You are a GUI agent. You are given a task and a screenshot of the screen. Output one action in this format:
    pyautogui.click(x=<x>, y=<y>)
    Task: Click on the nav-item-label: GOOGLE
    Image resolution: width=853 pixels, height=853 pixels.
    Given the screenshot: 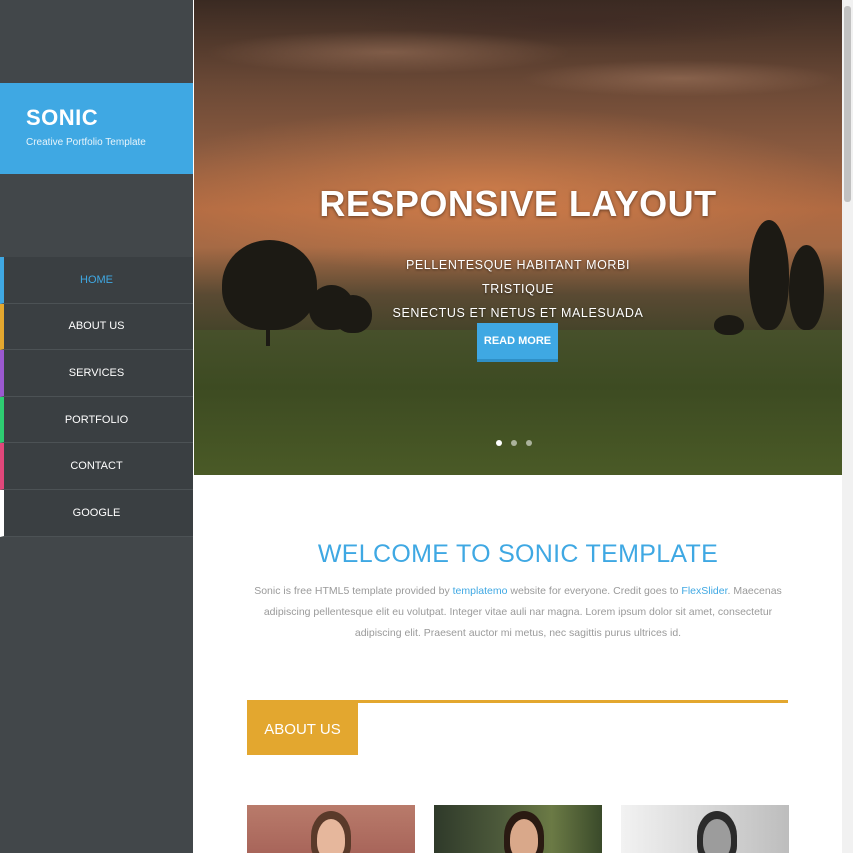 What is the action you would take?
    pyautogui.click(x=96, y=512)
    